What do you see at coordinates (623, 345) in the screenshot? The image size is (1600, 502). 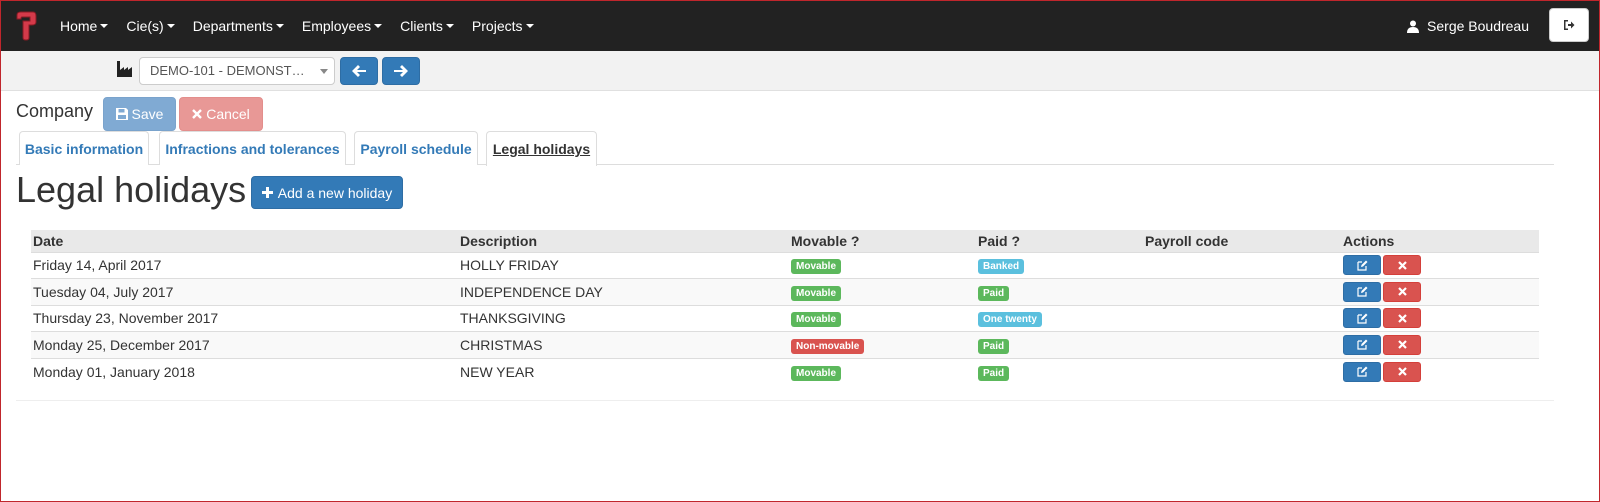 I see `cell-description: CHRISTMAS` at bounding box center [623, 345].